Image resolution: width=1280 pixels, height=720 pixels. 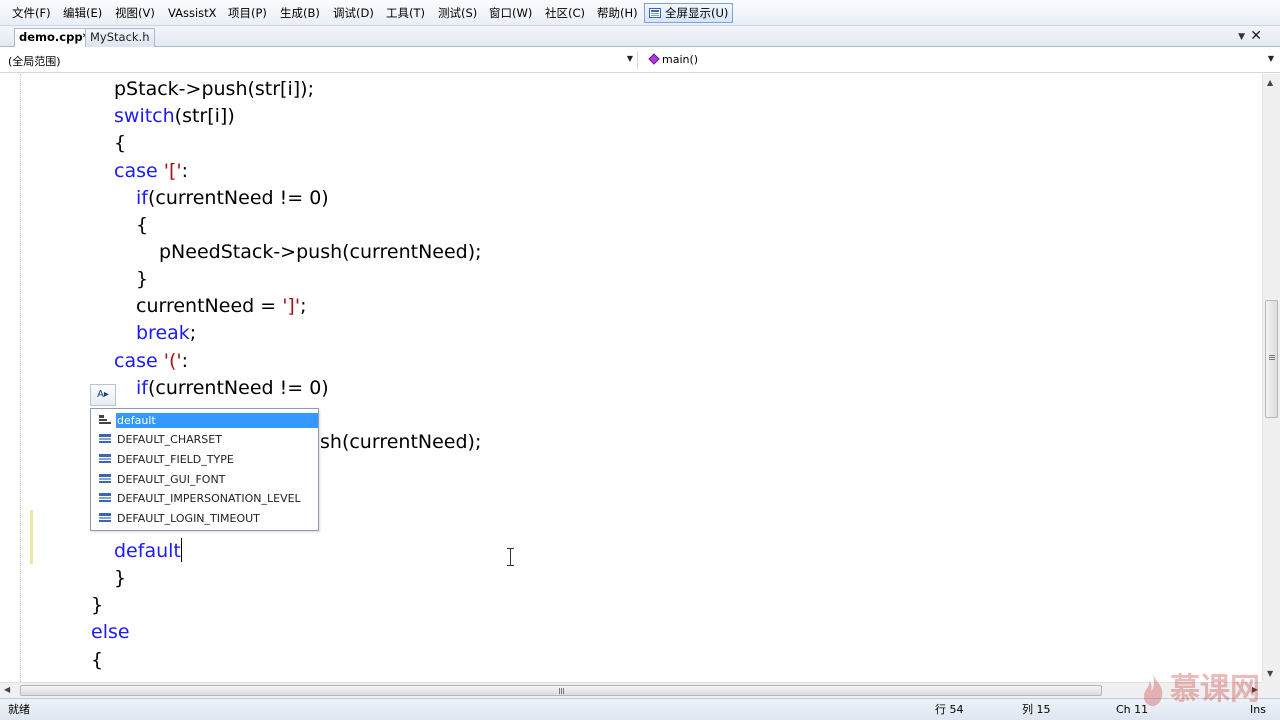 I want to click on menu-view: 视图(V), so click(x=135, y=13).